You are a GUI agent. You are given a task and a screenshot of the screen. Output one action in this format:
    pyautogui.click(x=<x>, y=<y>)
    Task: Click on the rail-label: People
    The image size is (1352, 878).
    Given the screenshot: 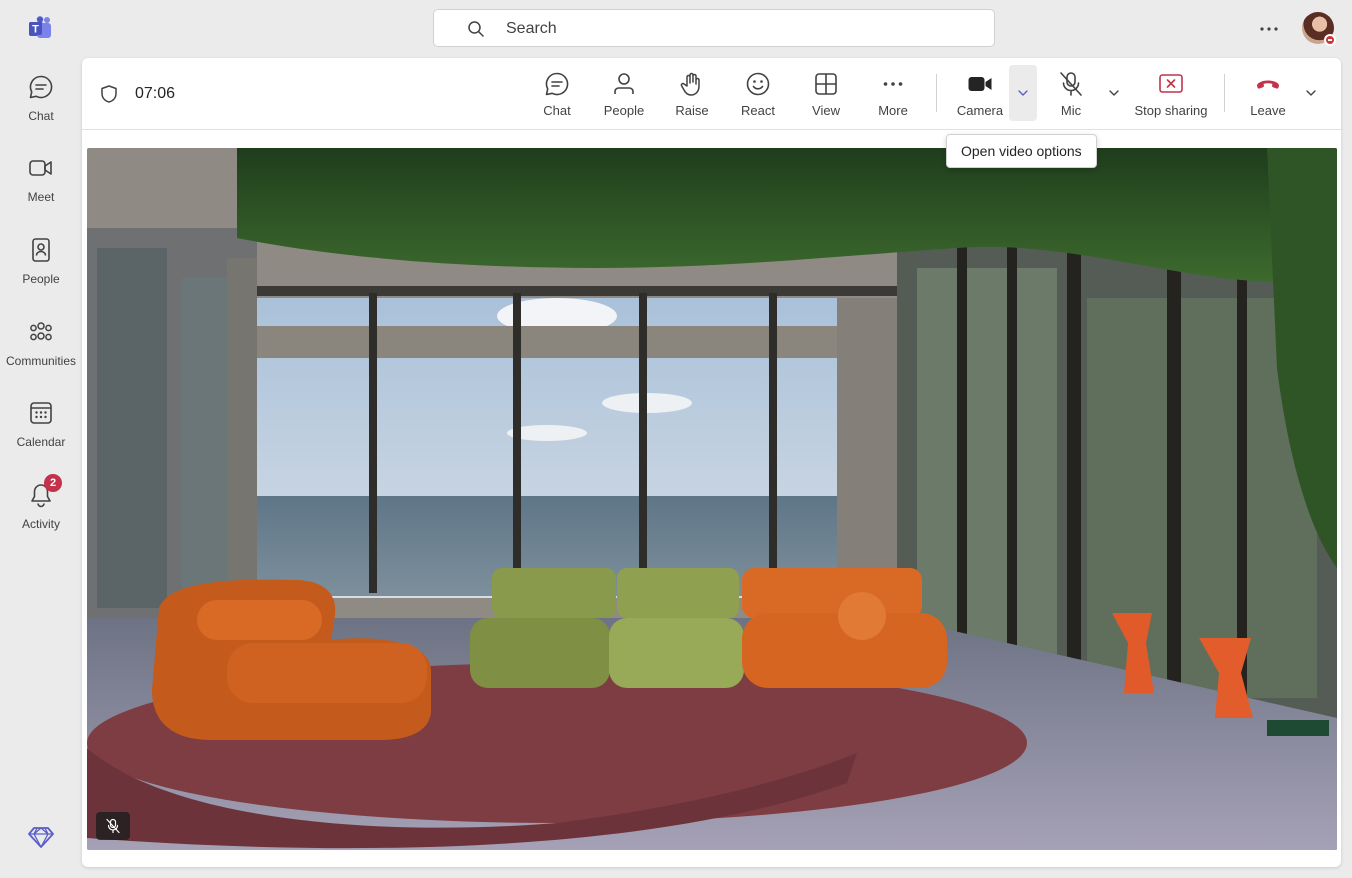 What is the action you would take?
    pyautogui.click(x=41, y=279)
    